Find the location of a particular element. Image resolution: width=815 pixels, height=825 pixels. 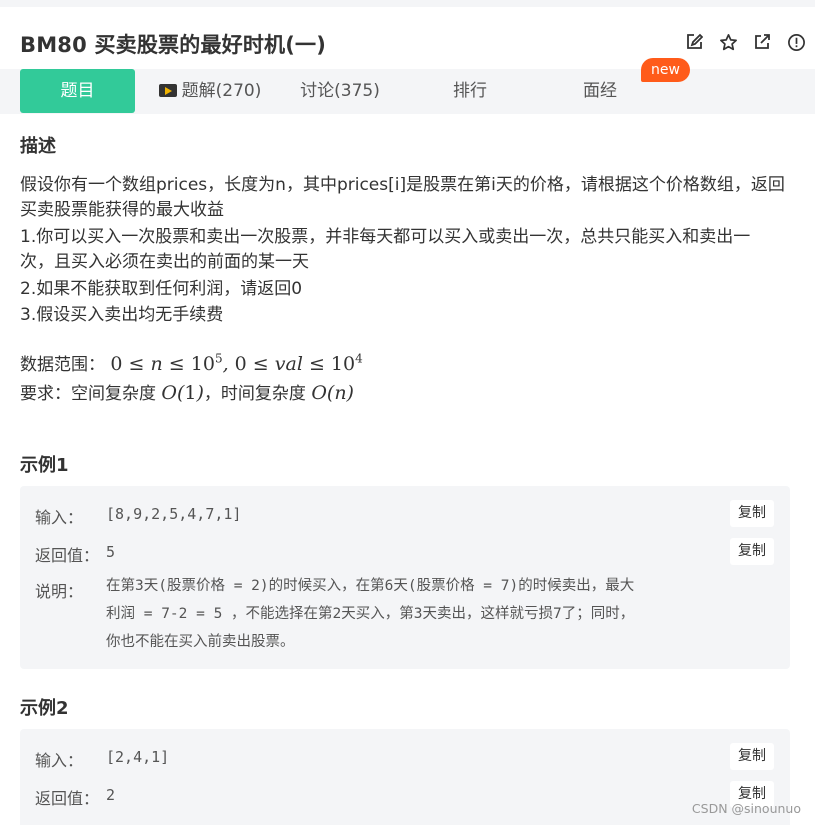

description-line: 次，且买入必须在卖出的前面的某一天 is located at coordinates (164, 262).